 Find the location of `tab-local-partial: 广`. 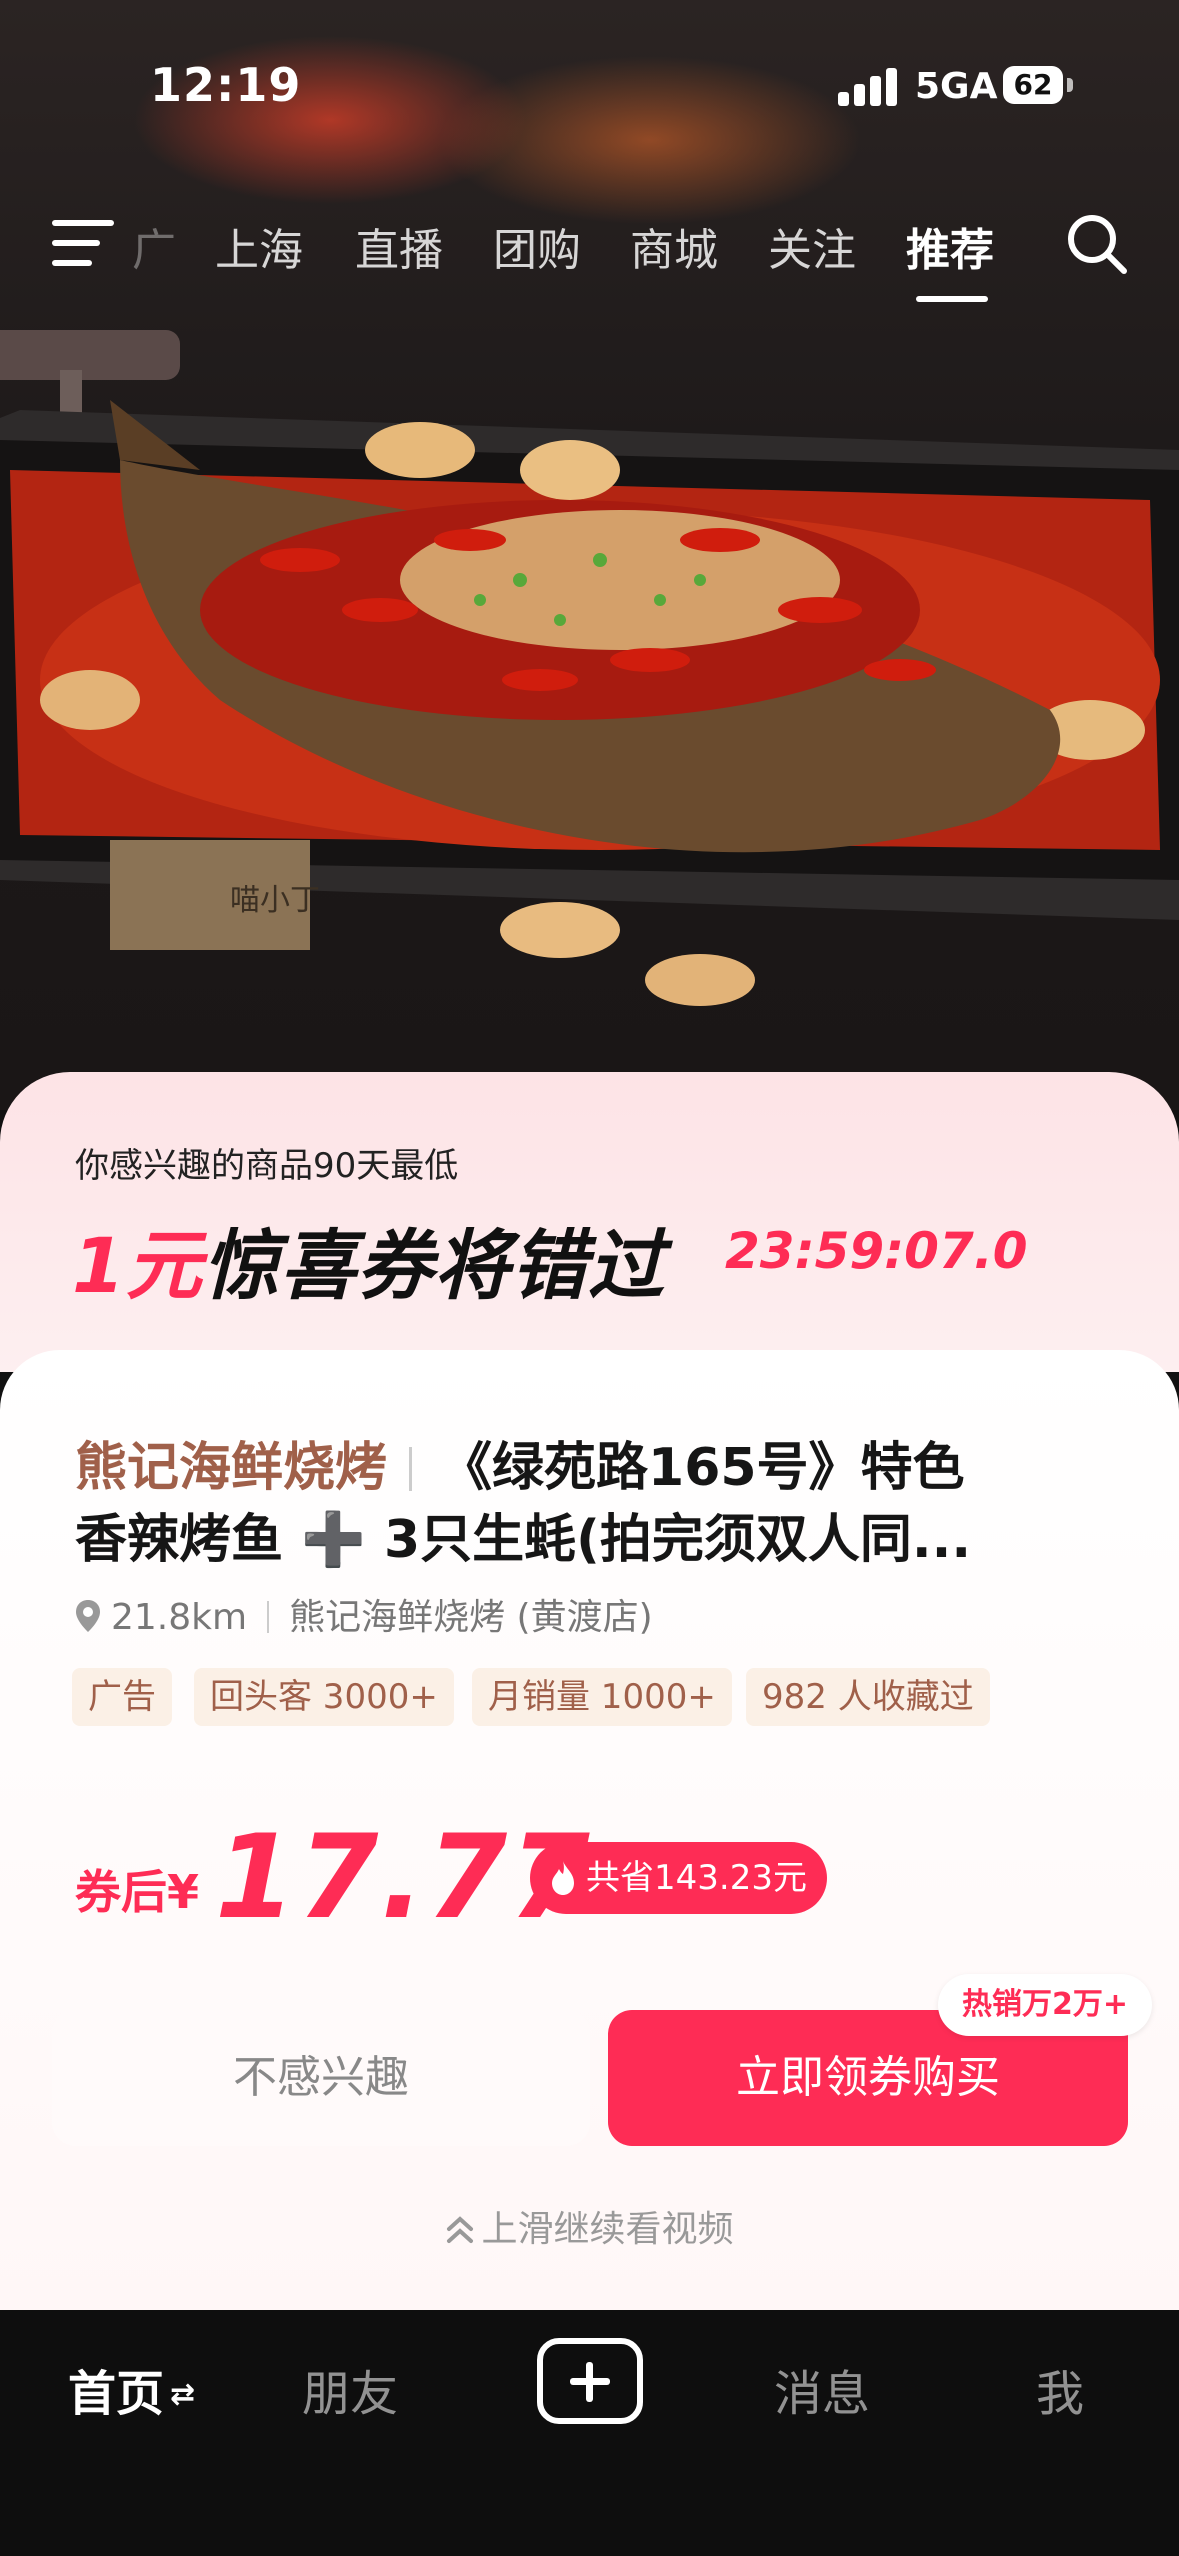

tab-local-partial: 广 is located at coordinates (154, 246).